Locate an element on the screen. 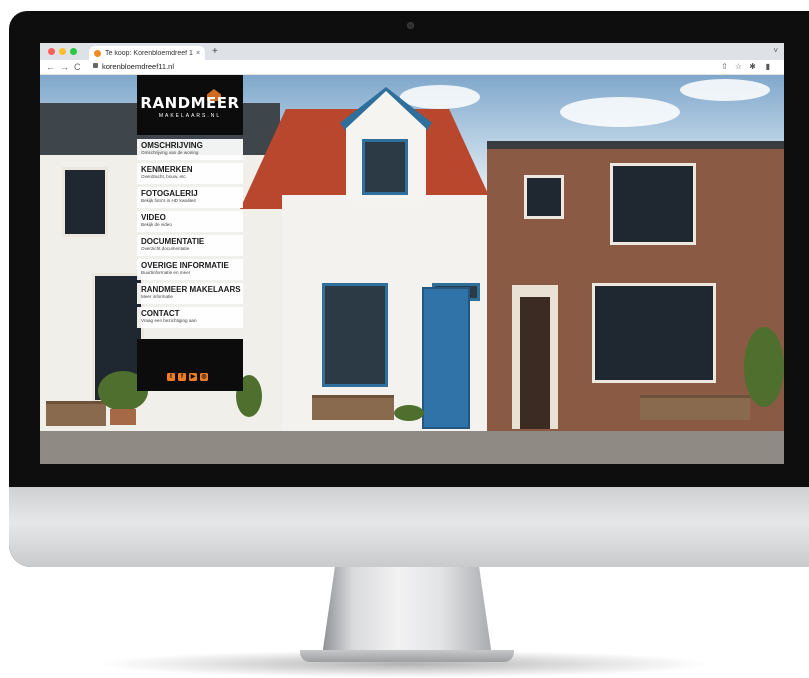 The width and height of the screenshot is (809, 678). menu-item-documentatie: DOCUMENTATIE Overzicht documentatie is located at coordinates (190, 245).